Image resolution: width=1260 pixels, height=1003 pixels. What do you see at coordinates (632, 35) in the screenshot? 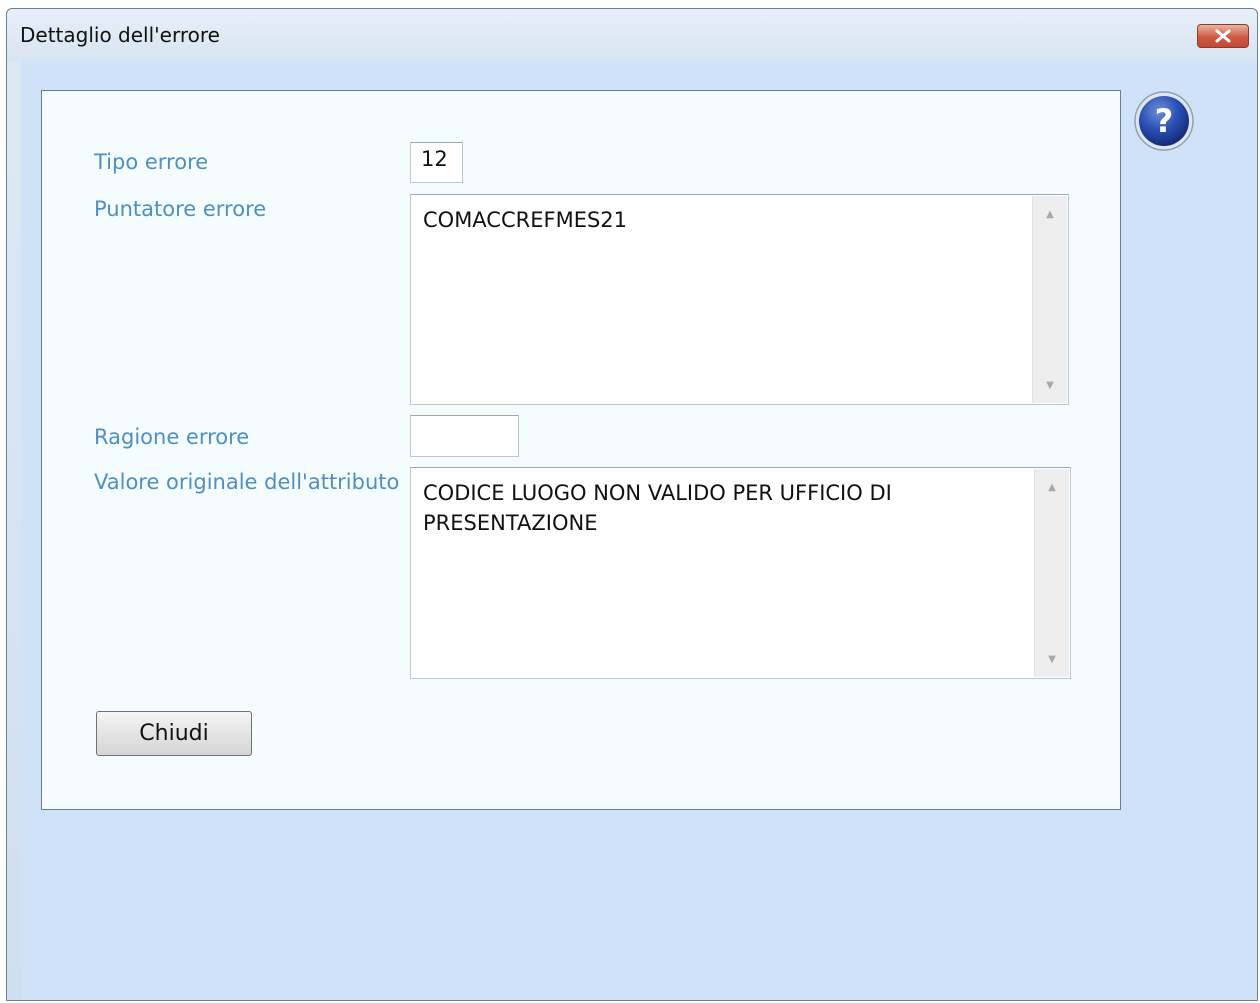
I see `title-bar: Dettaglio dell'errore` at bounding box center [632, 35].